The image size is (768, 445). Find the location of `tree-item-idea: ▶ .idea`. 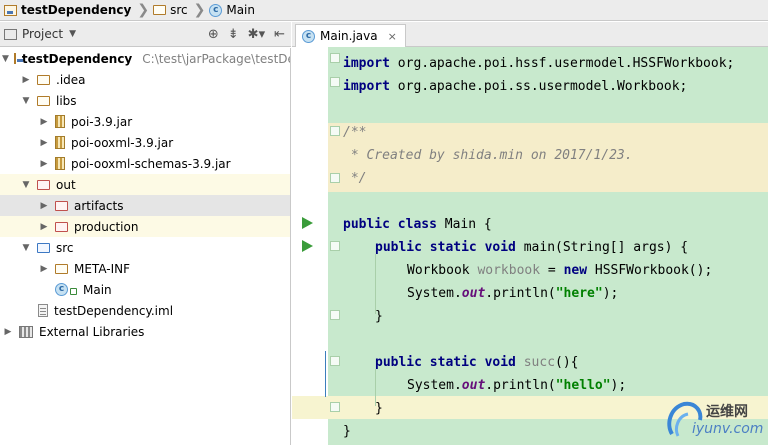

tree-item-idea: ▶ .idea is located at coordinates (145, 79).